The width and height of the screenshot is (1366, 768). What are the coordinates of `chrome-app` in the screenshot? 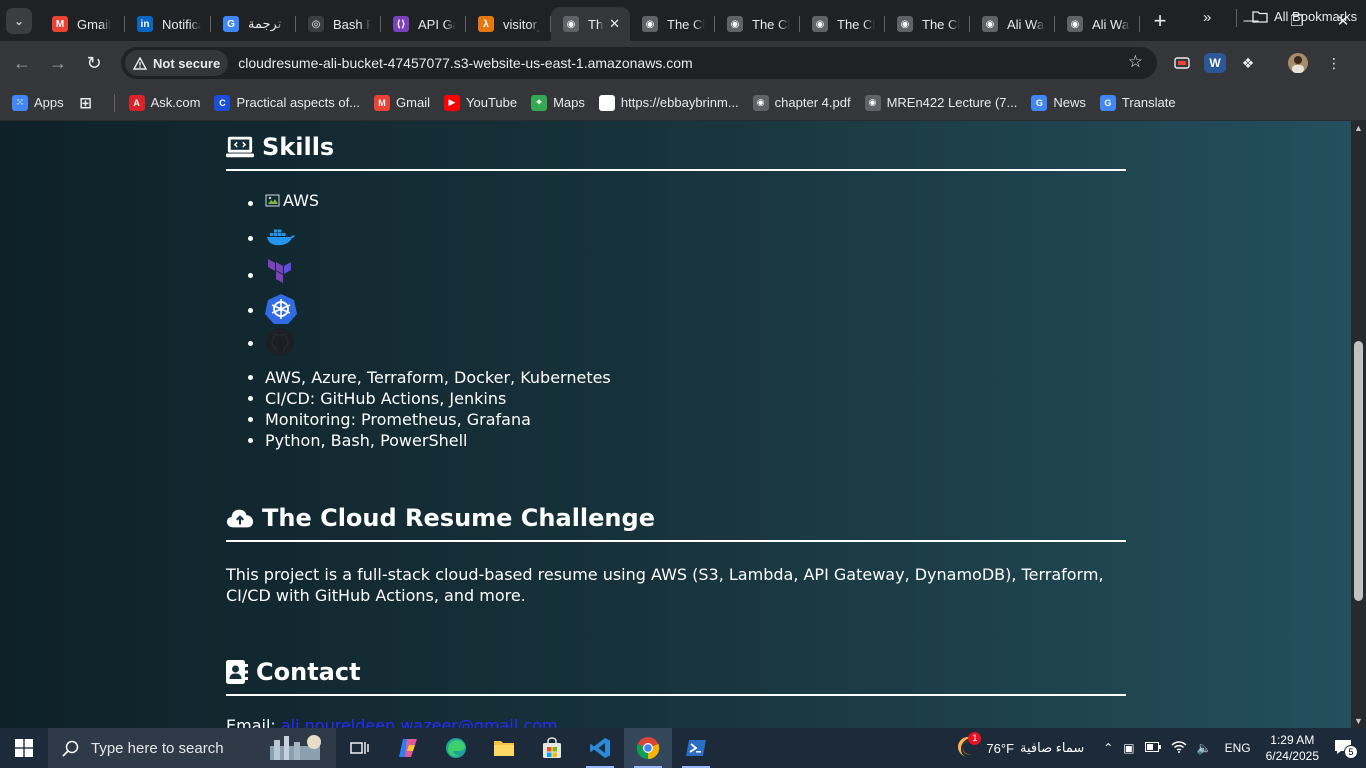 It's located at (648, 748).